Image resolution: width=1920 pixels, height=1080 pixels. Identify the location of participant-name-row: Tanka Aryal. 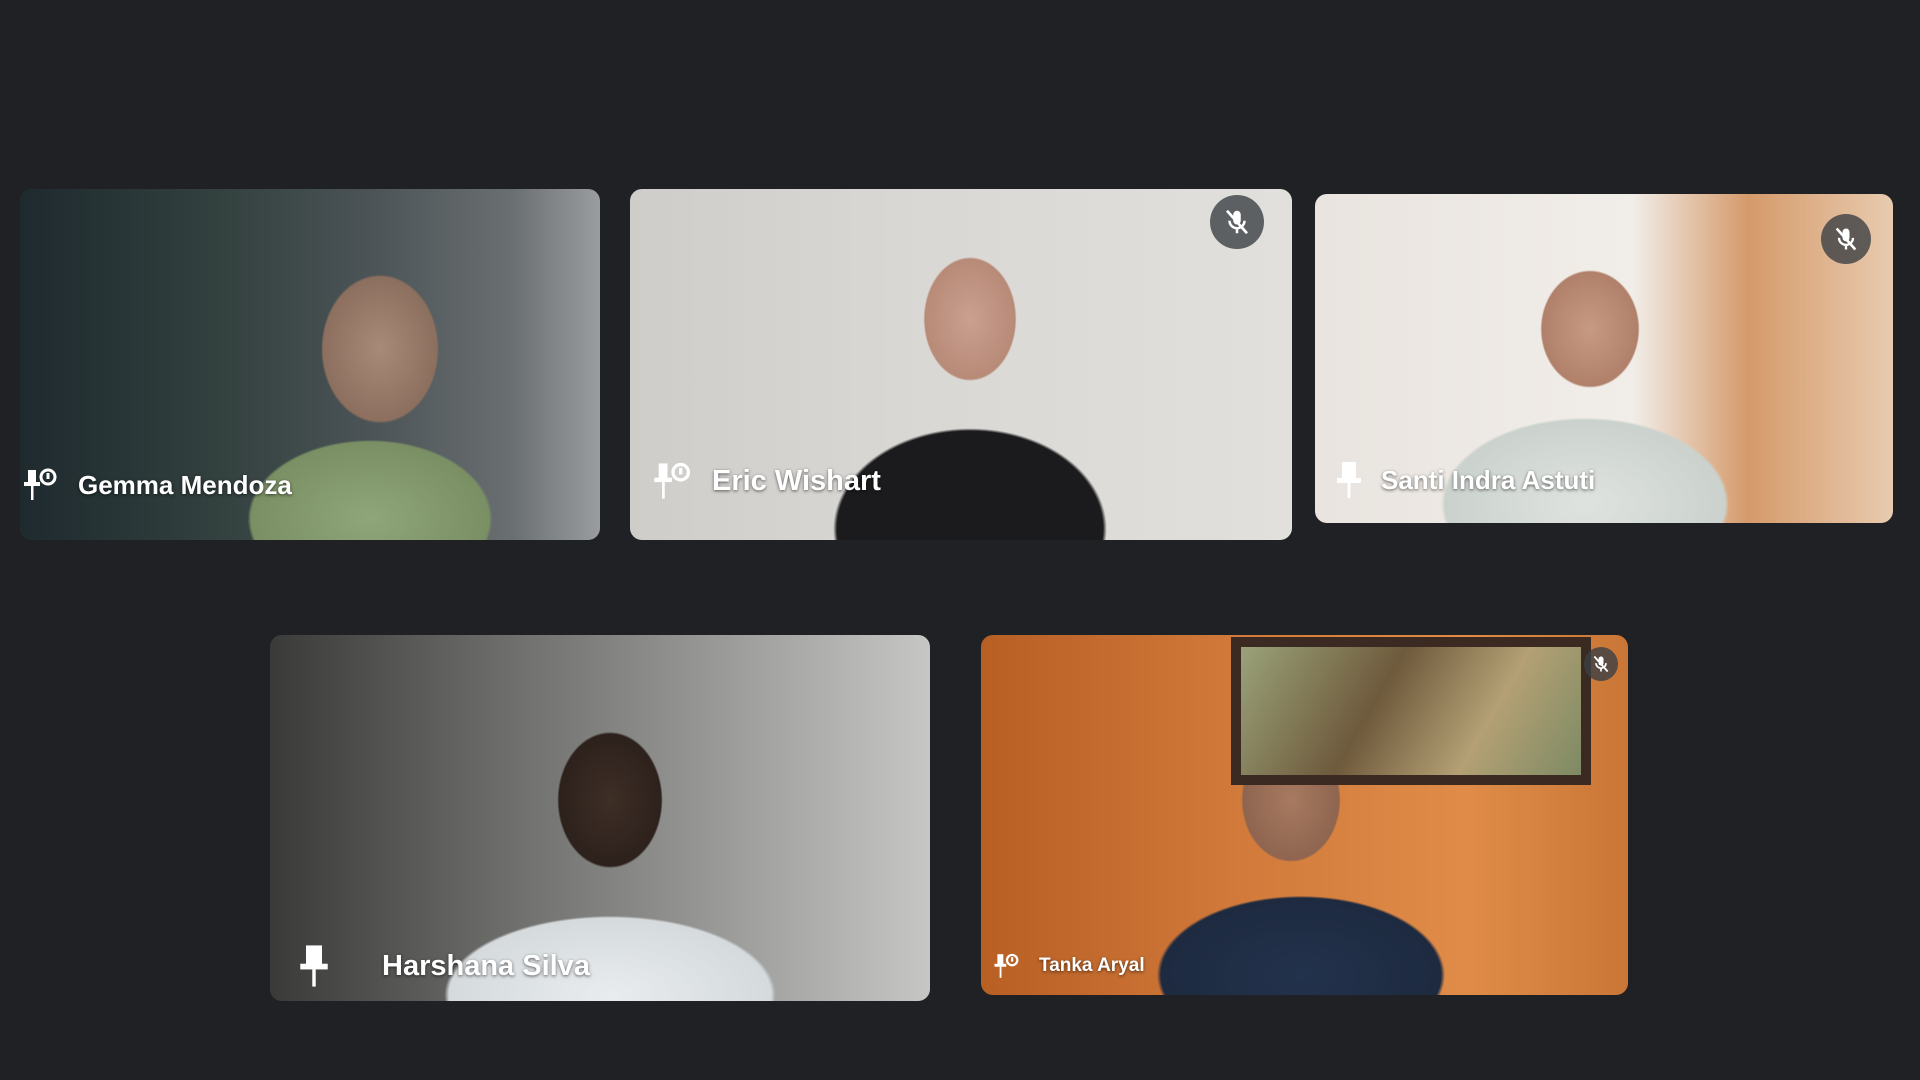
(1069, 966).